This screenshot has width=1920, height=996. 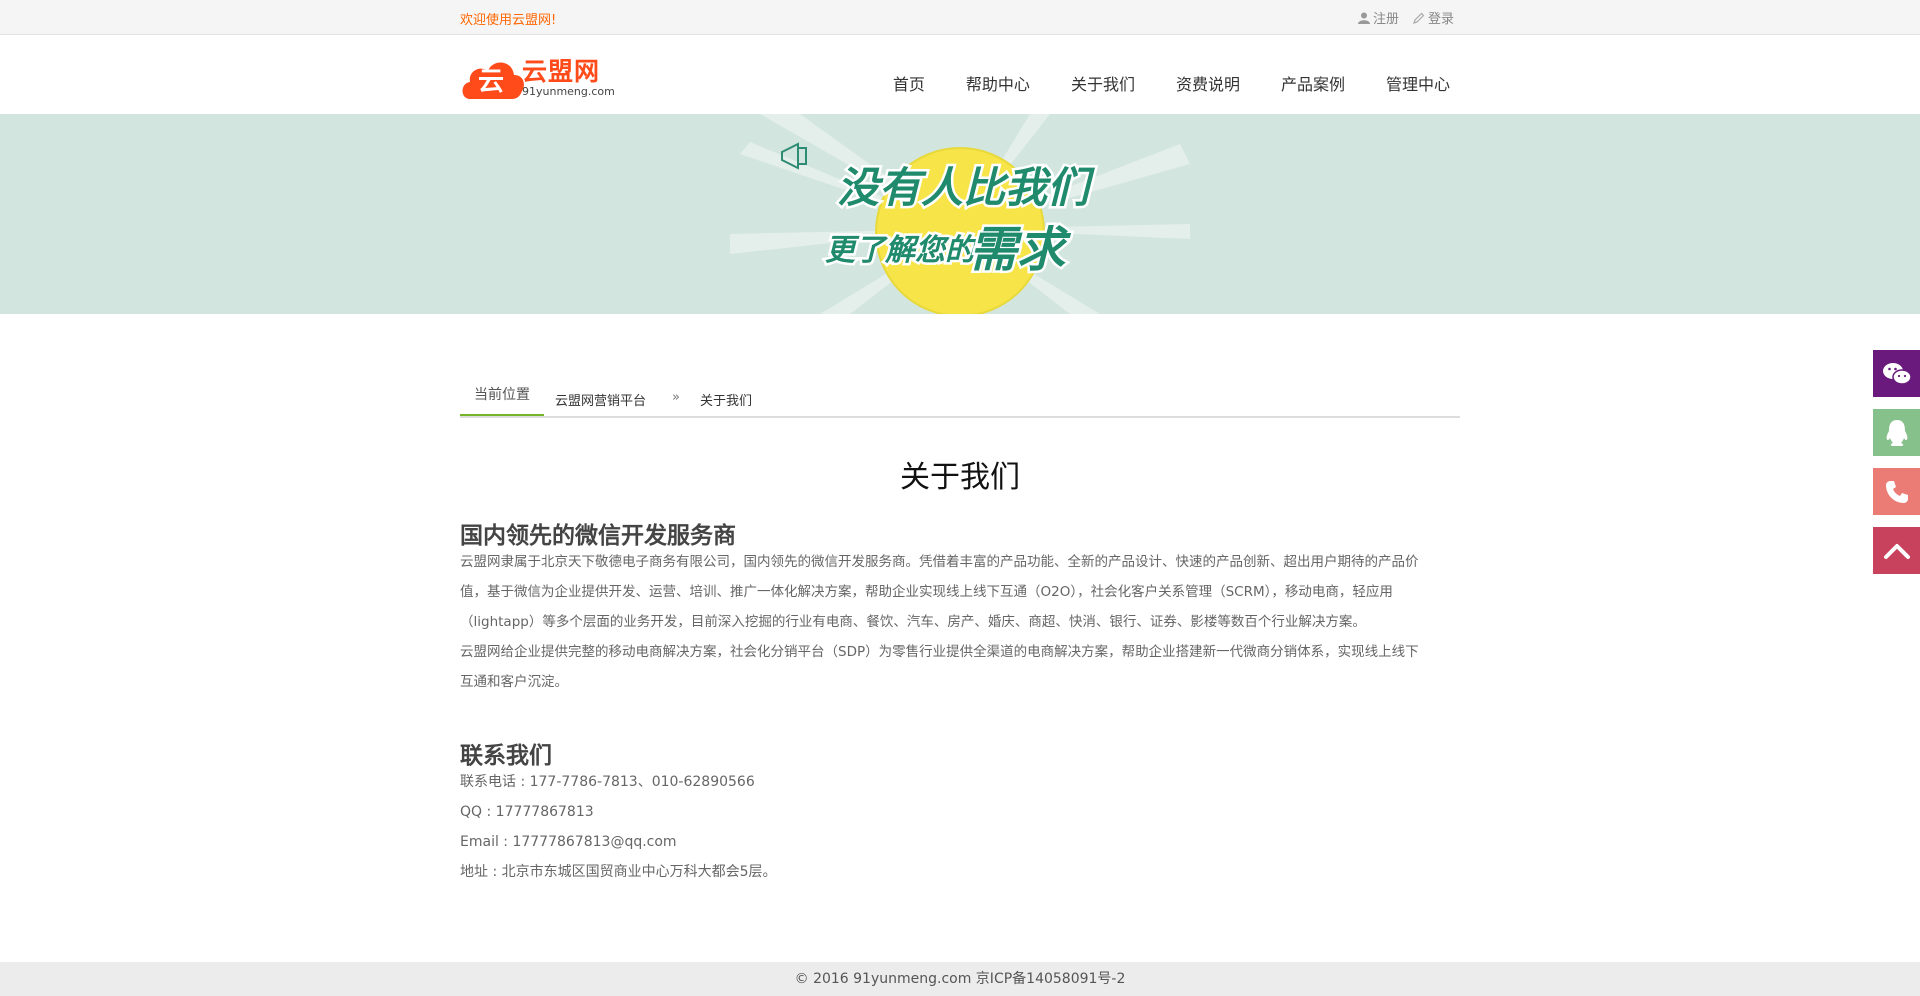 What do you see at coordinates (1419, 18) in the screenshot?
I see `pencil-icon` at bounding box center [1419, 18].